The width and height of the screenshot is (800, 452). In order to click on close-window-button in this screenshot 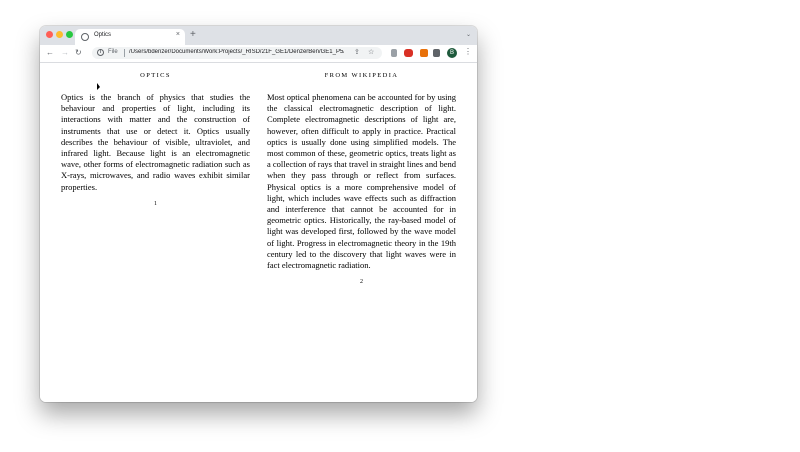, I will do `click(49, 34)`.